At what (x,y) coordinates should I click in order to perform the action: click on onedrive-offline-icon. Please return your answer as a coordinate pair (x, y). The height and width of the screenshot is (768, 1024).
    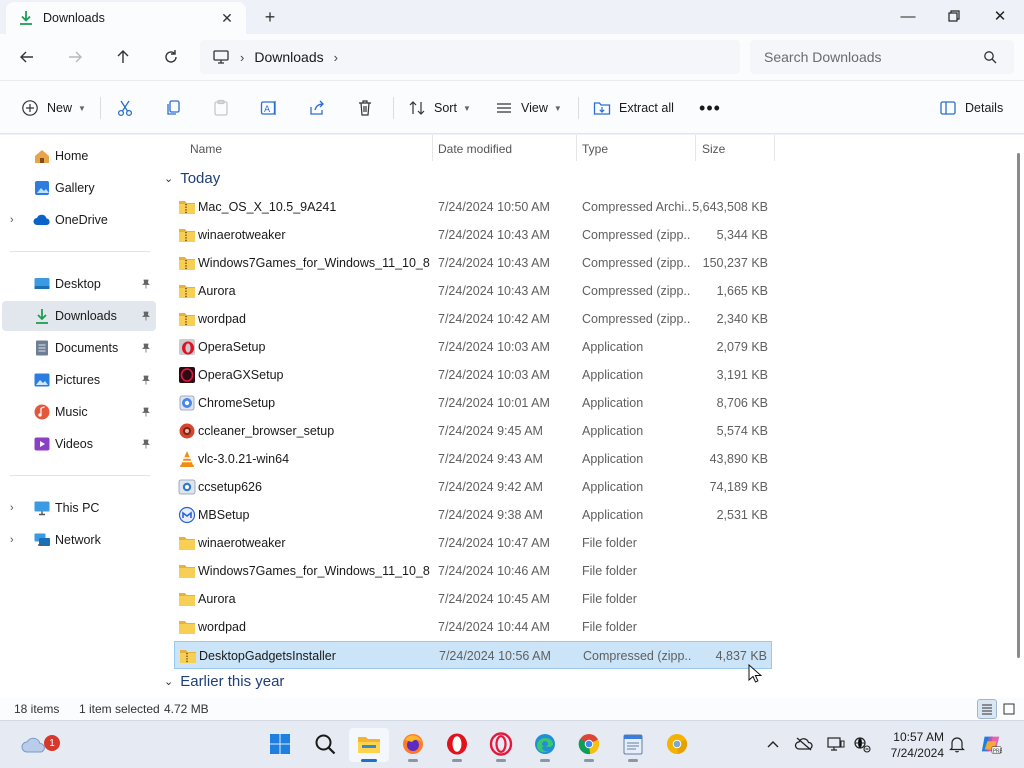
    Looking at the image, I should click on (804, 744).